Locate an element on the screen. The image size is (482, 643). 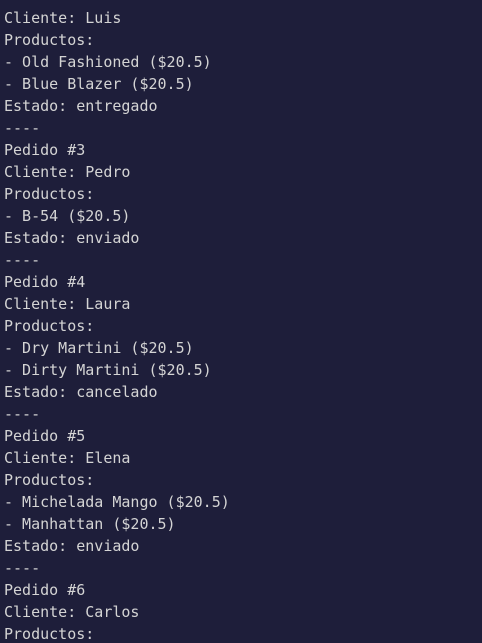
output-line-cliente: Cliente: Laura is located at coordinates (67, 304).